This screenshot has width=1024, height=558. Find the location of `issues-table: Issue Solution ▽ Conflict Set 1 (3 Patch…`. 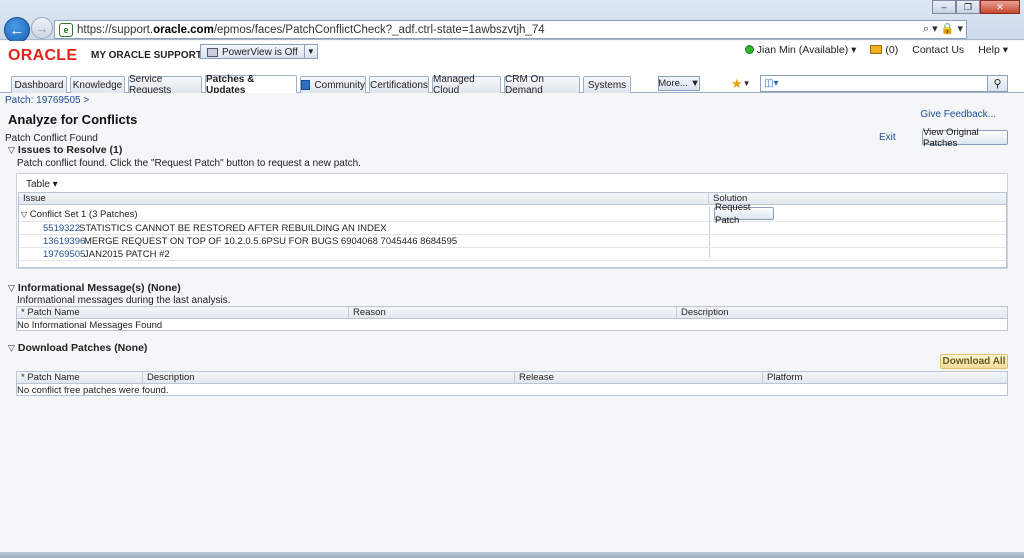

issues-table: Issue Solution ▽ Conflict Set 1 (3 Patch… is located at coordinates (512, 230).